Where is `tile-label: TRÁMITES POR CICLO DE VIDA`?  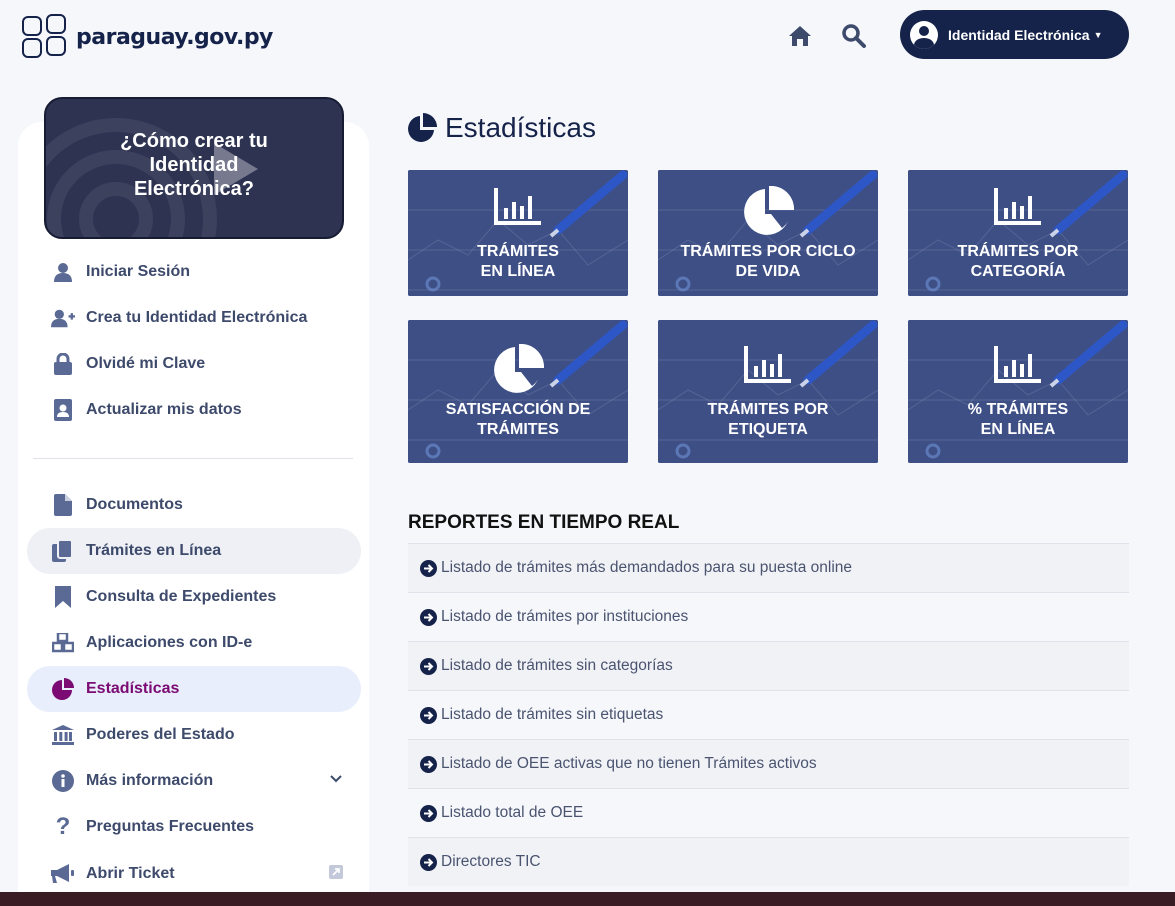 tile-label: TRÁMITES POR CICLO DE VIDA is located at coordinates (768, 262).